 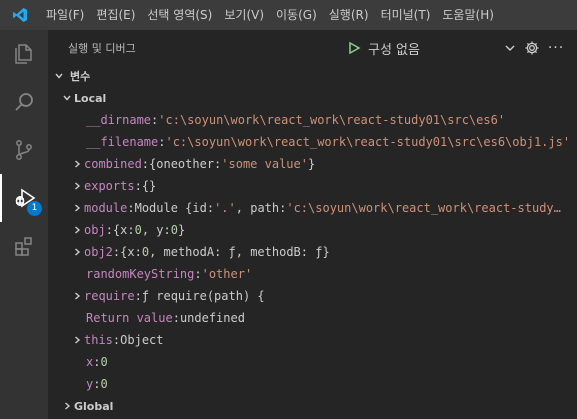 I want to click on variable-combined: combined: {oneother: 'some value'}, so click(x=312, y=164).